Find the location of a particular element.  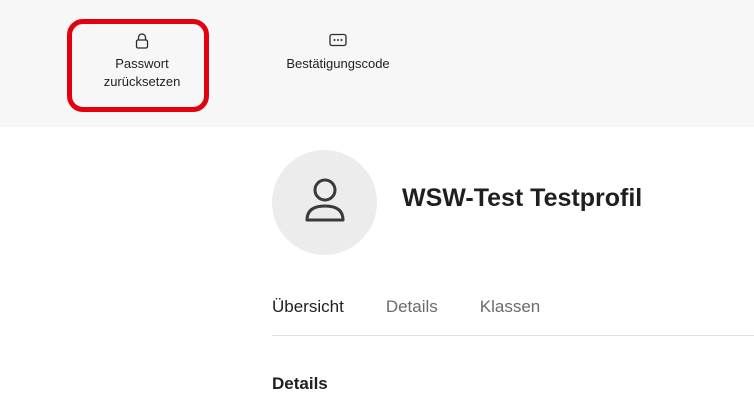

profile-tabs: Übersicht Details Klassen is located at coordinates (406, 307).